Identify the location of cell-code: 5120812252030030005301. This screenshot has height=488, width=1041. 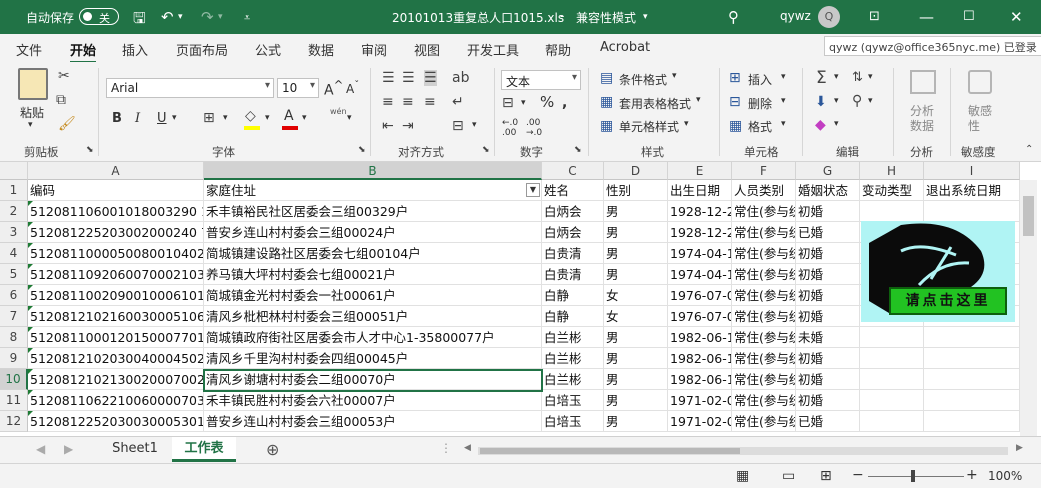
(116, 421).